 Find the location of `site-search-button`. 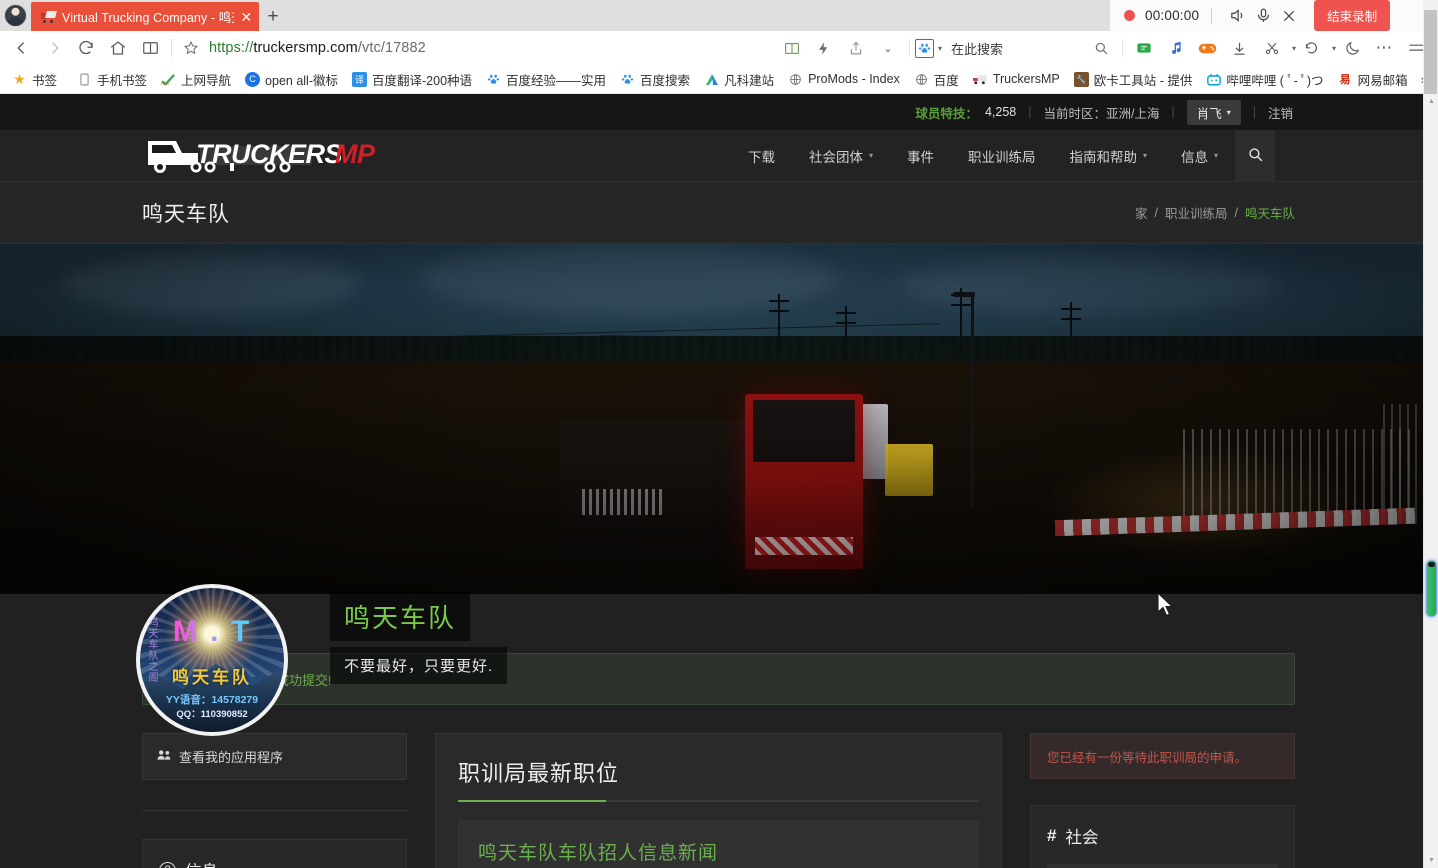

site-search-button is located at coordinates (1255, 155).